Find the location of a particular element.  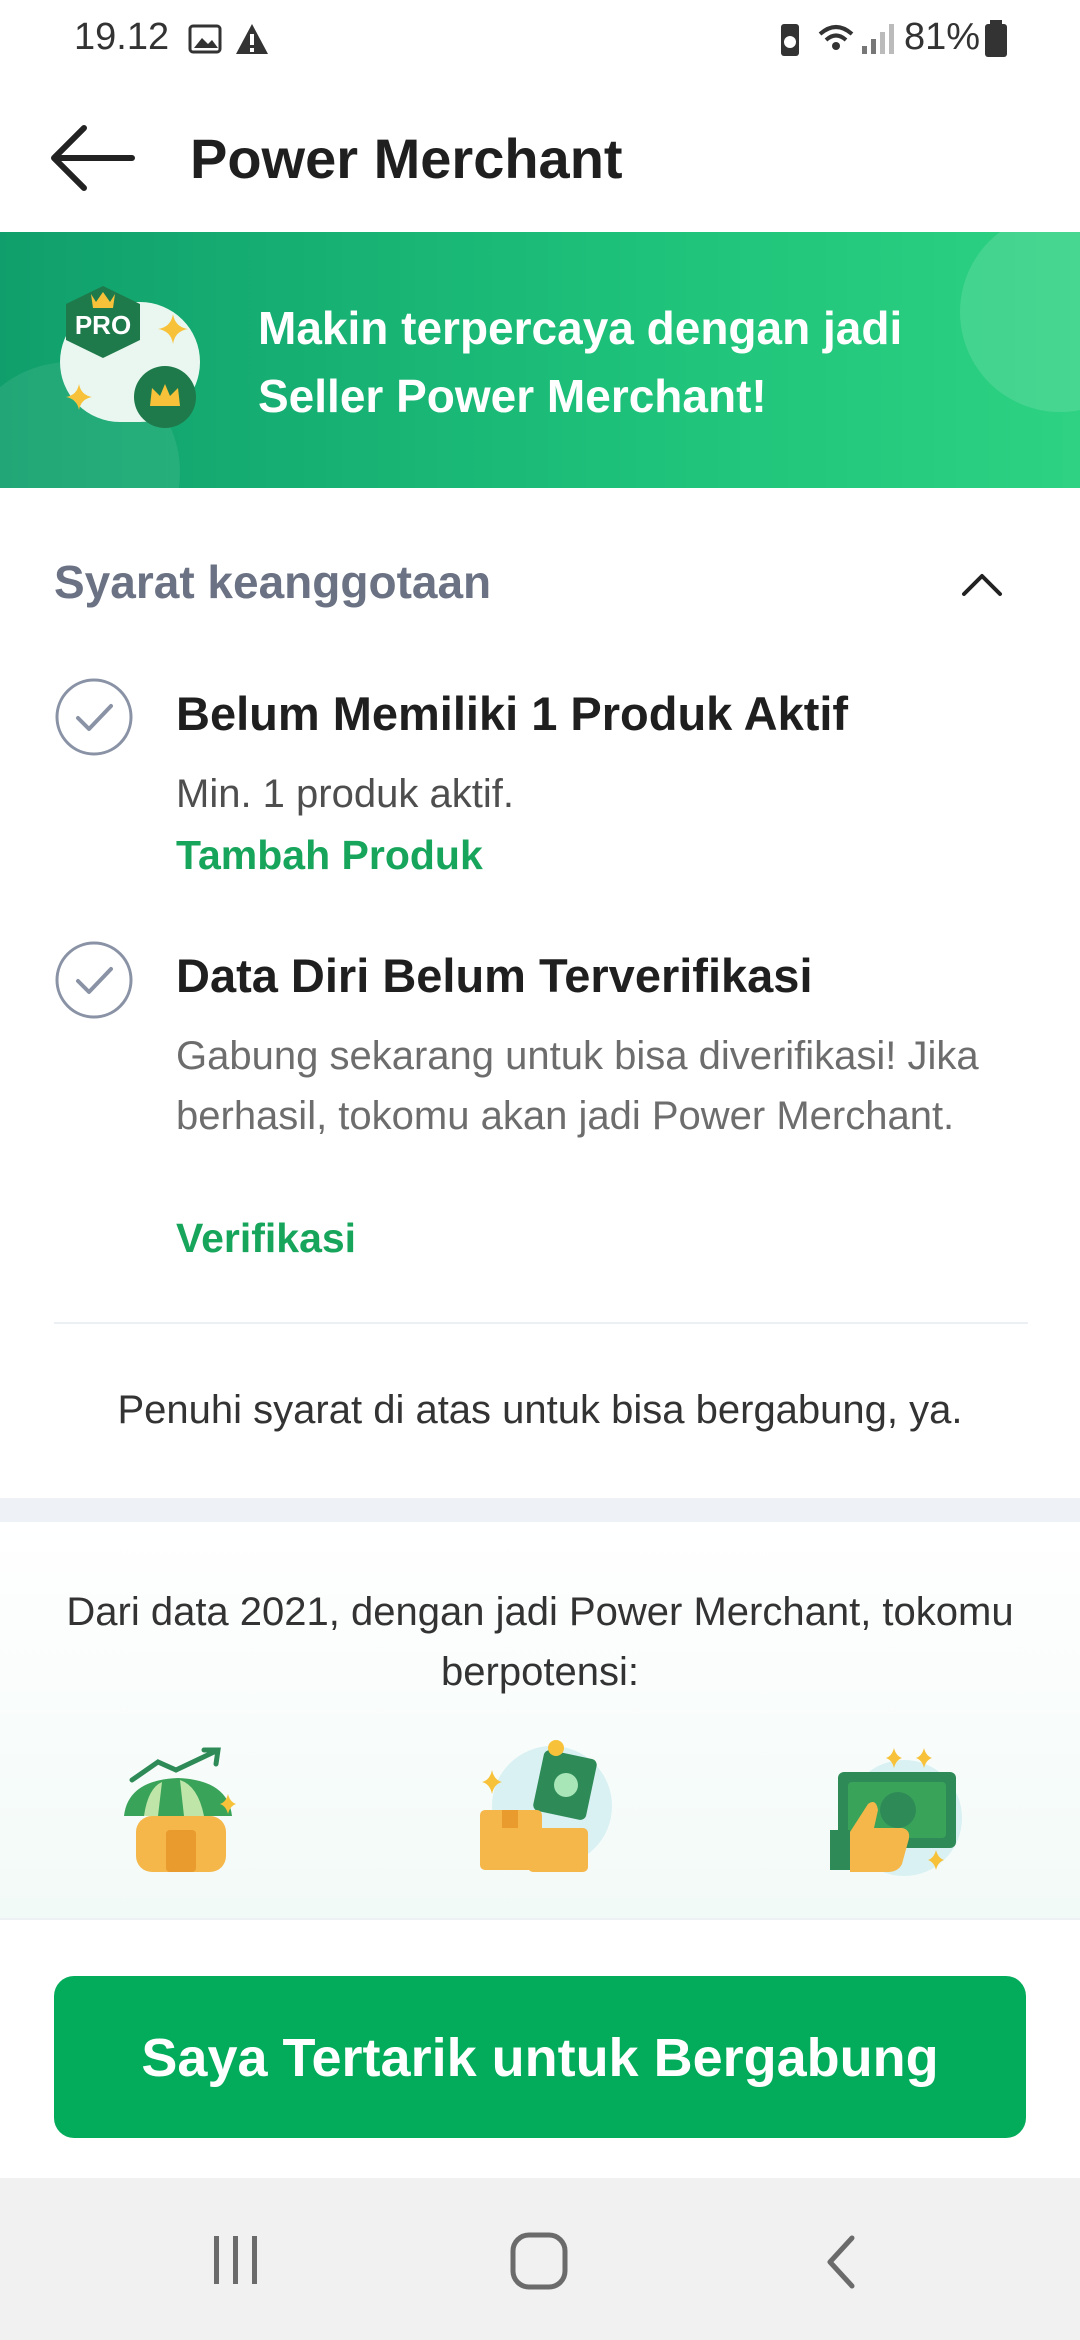

divider is located at coordinates (541, 1323).